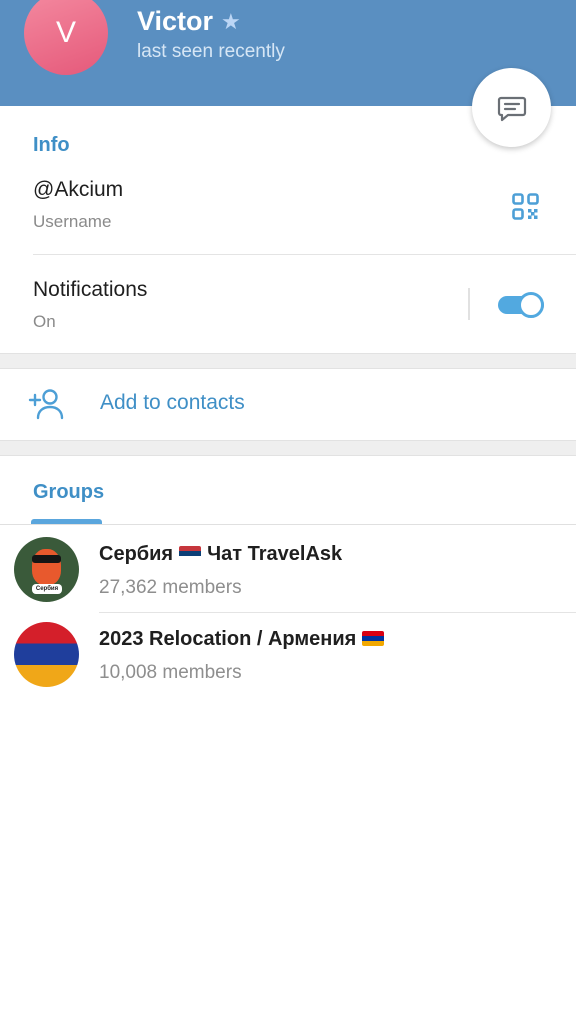 This screenshot has height=1024, width=576. Describe the element at coordinates (288, 405) in the screenshot. I see `add-to-contacts-row: Add to contacts` at that location.